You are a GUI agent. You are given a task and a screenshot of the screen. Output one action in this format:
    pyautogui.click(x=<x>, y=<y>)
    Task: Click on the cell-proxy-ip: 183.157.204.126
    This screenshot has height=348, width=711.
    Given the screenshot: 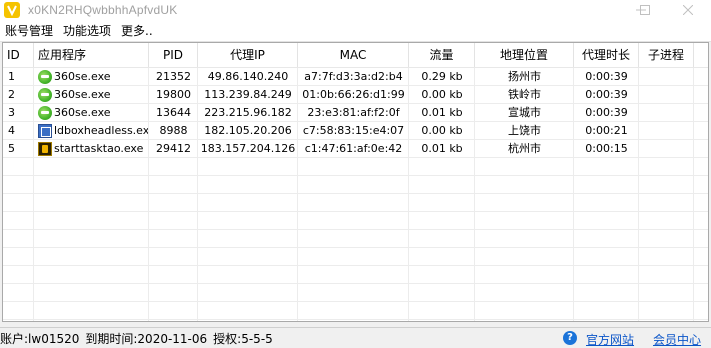 What is the action you would take?
    pyautogui.click(x=248, y=148)
    